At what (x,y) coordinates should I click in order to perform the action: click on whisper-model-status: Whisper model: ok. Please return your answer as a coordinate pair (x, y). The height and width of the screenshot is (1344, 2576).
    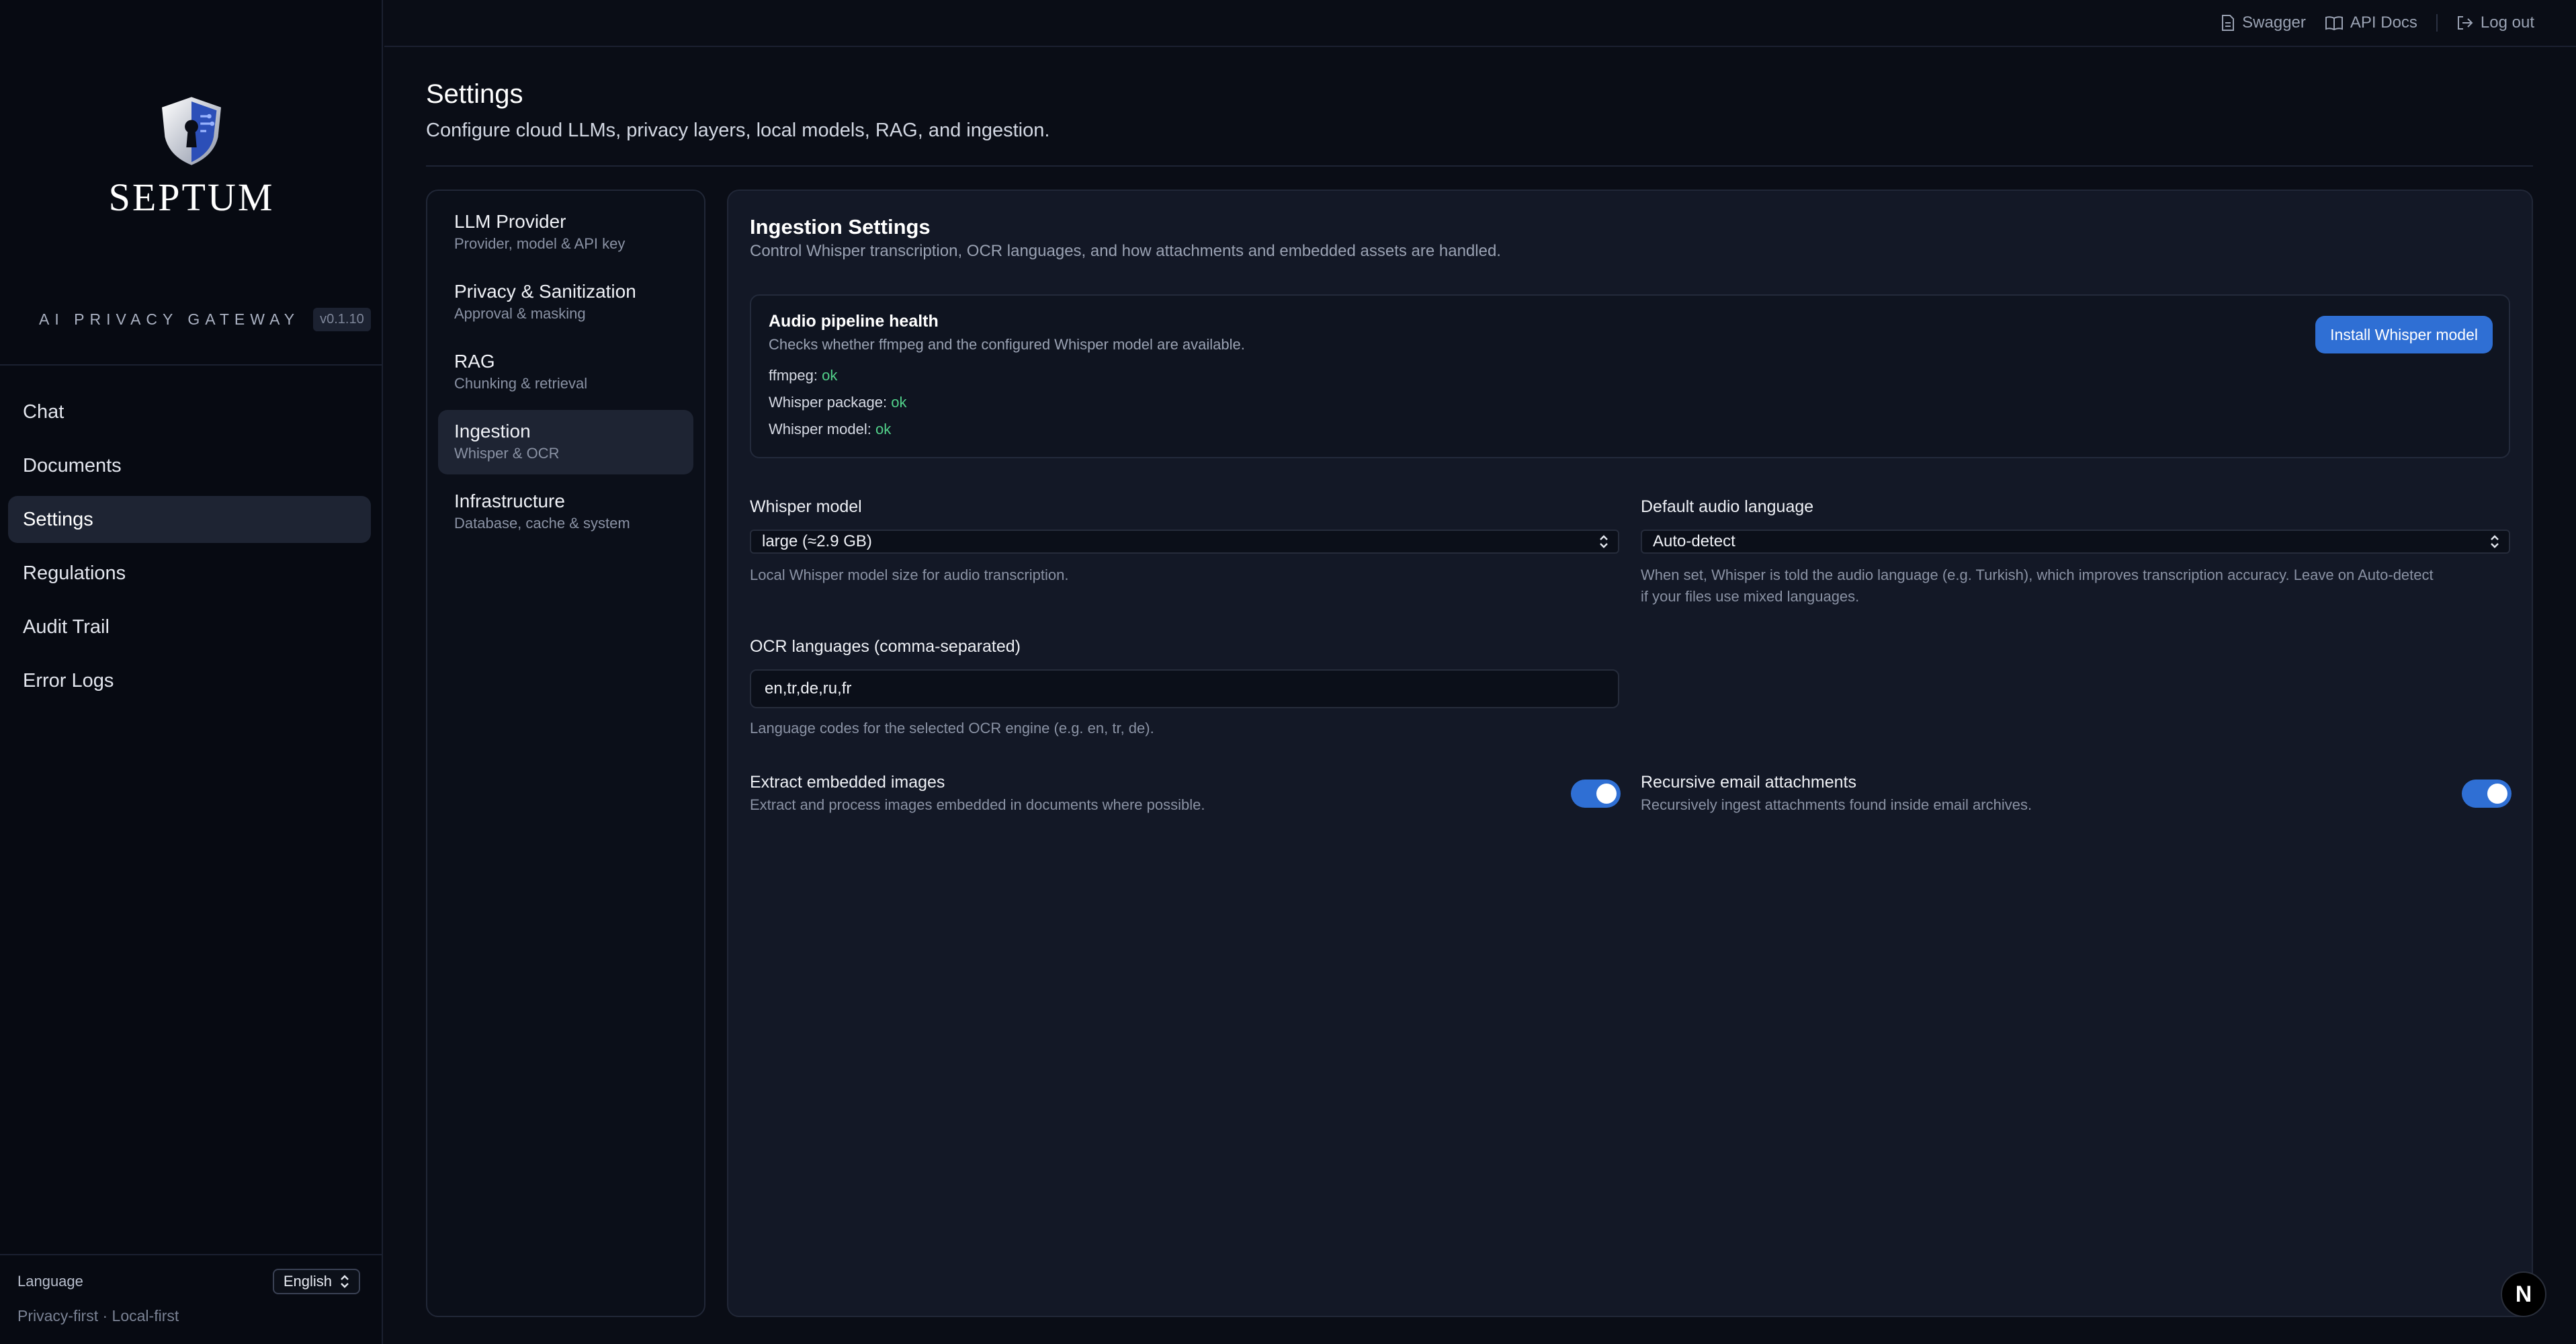
    Looking at the image, I should click on (830, 430).